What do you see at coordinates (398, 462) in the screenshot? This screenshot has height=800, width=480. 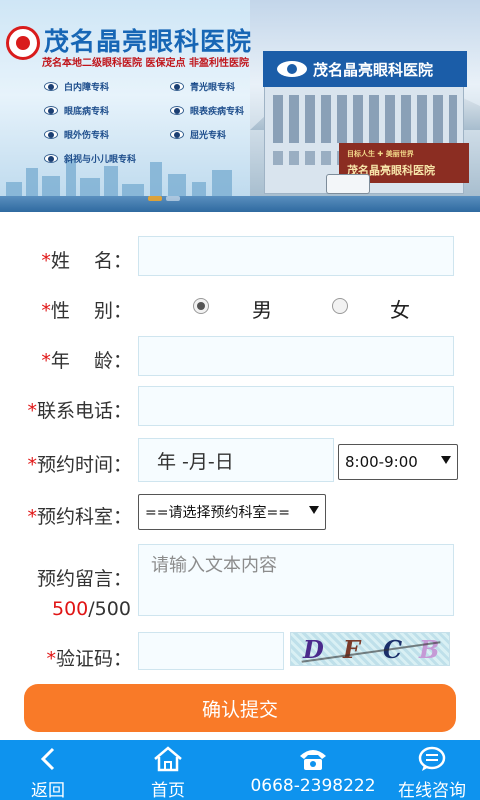 I see `time-slot-select: 8:00-9:00` at bounding box center [398, 462].